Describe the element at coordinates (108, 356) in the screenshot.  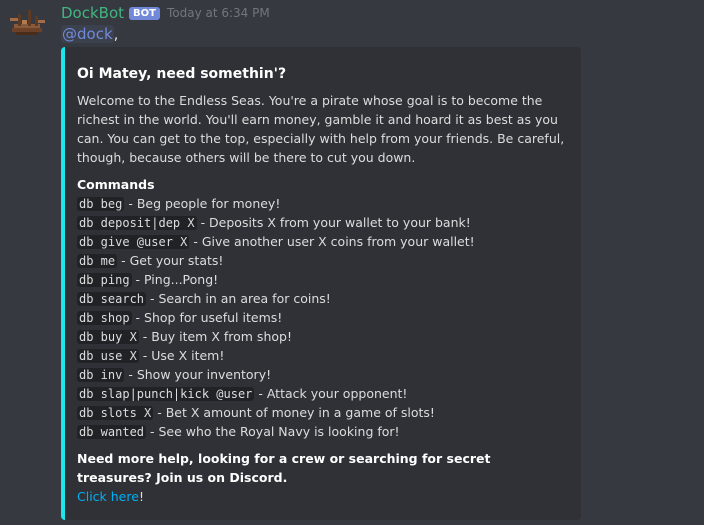
I see `command-code: db use X` at that location.